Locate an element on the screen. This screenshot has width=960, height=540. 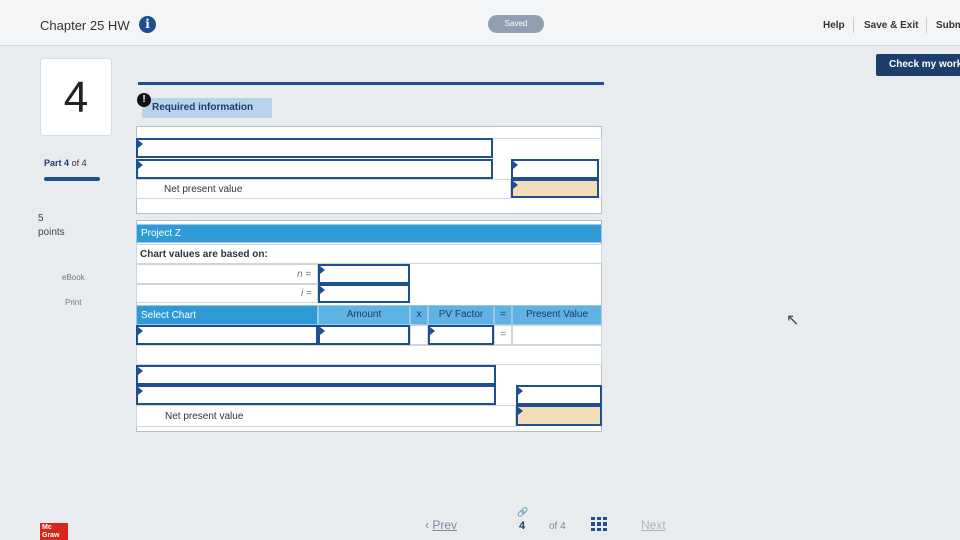
question-number-box: 4 is located at coordinates (76, 97).